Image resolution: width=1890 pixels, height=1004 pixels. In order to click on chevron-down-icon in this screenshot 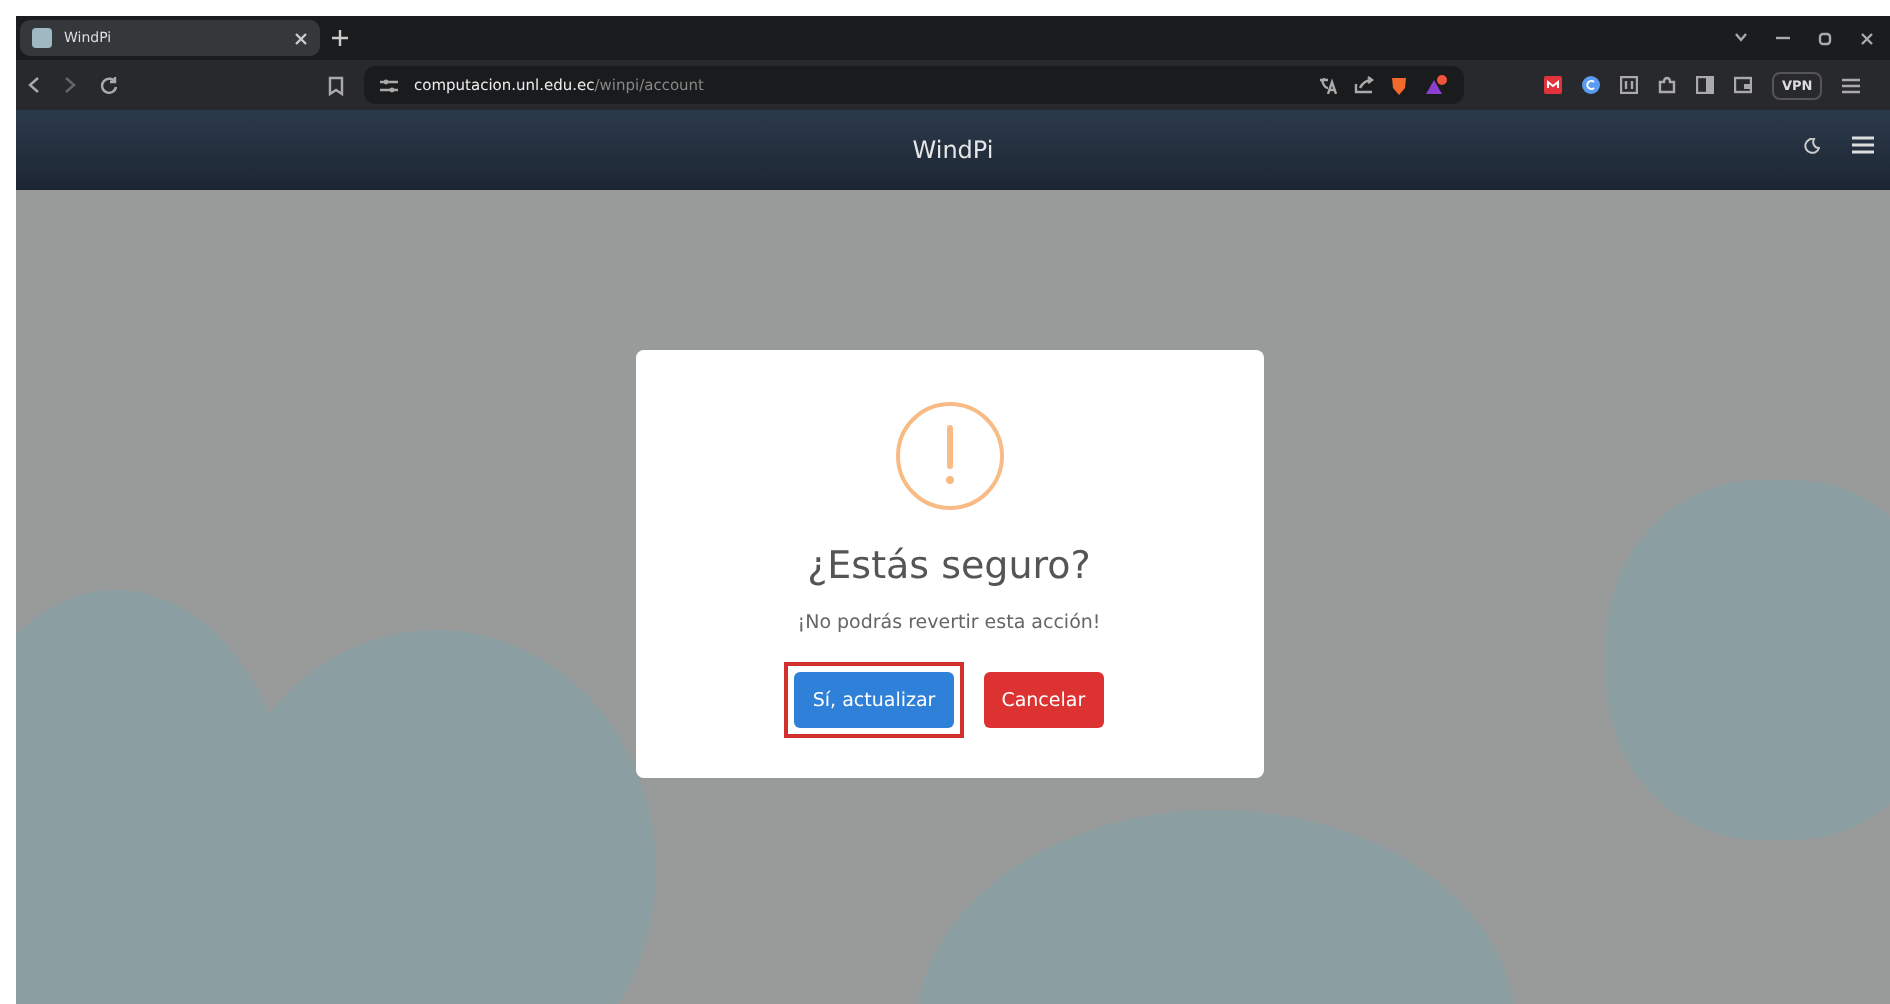, I will do `click(1741, 36)`.